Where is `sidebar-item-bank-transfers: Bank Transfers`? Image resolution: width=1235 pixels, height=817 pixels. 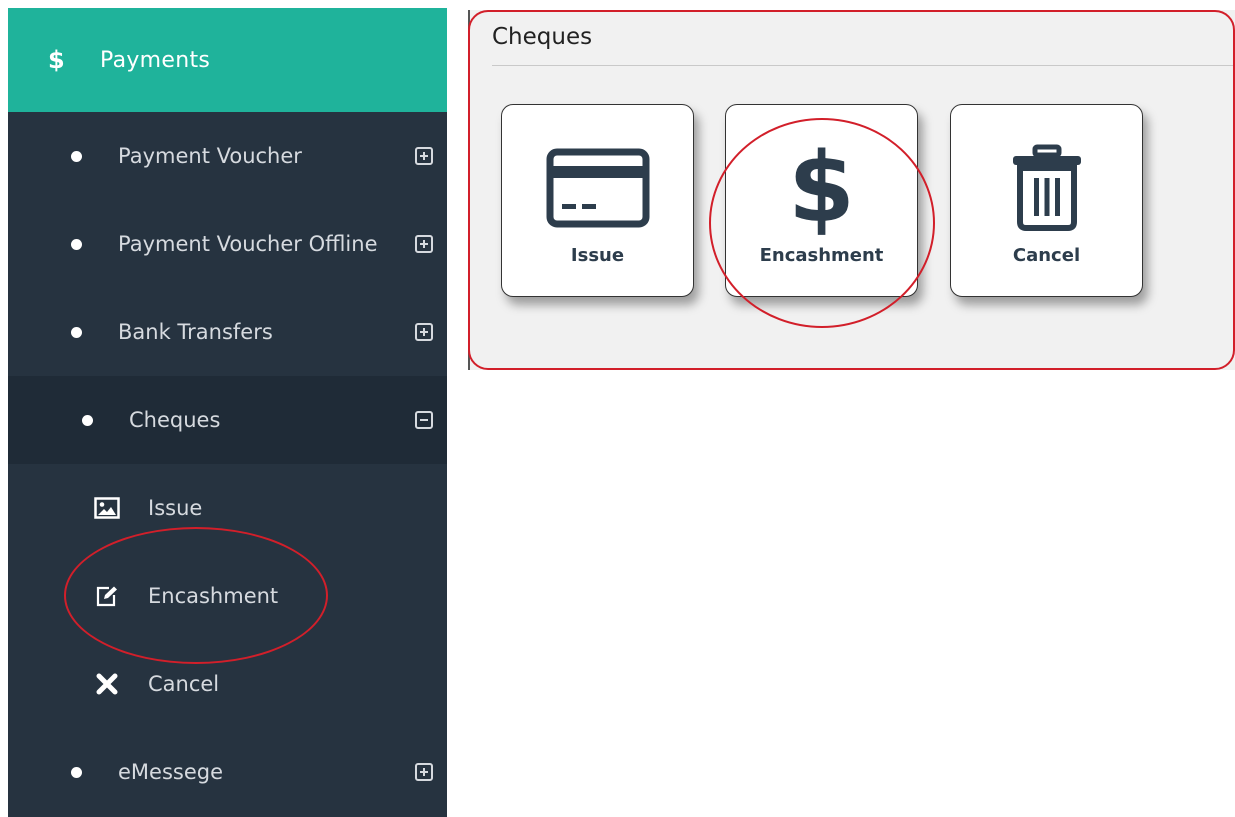
sidebar-item-bank-transfers: Bank Transfers is located at coordinates (227, 332).